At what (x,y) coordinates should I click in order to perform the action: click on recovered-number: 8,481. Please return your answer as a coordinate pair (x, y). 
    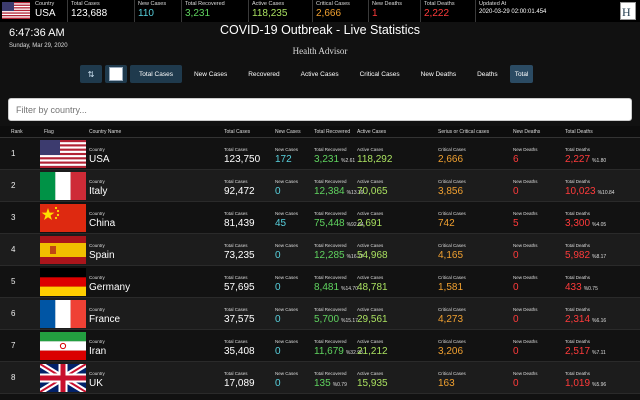
    Looking at the image, I should click on (327, 287).